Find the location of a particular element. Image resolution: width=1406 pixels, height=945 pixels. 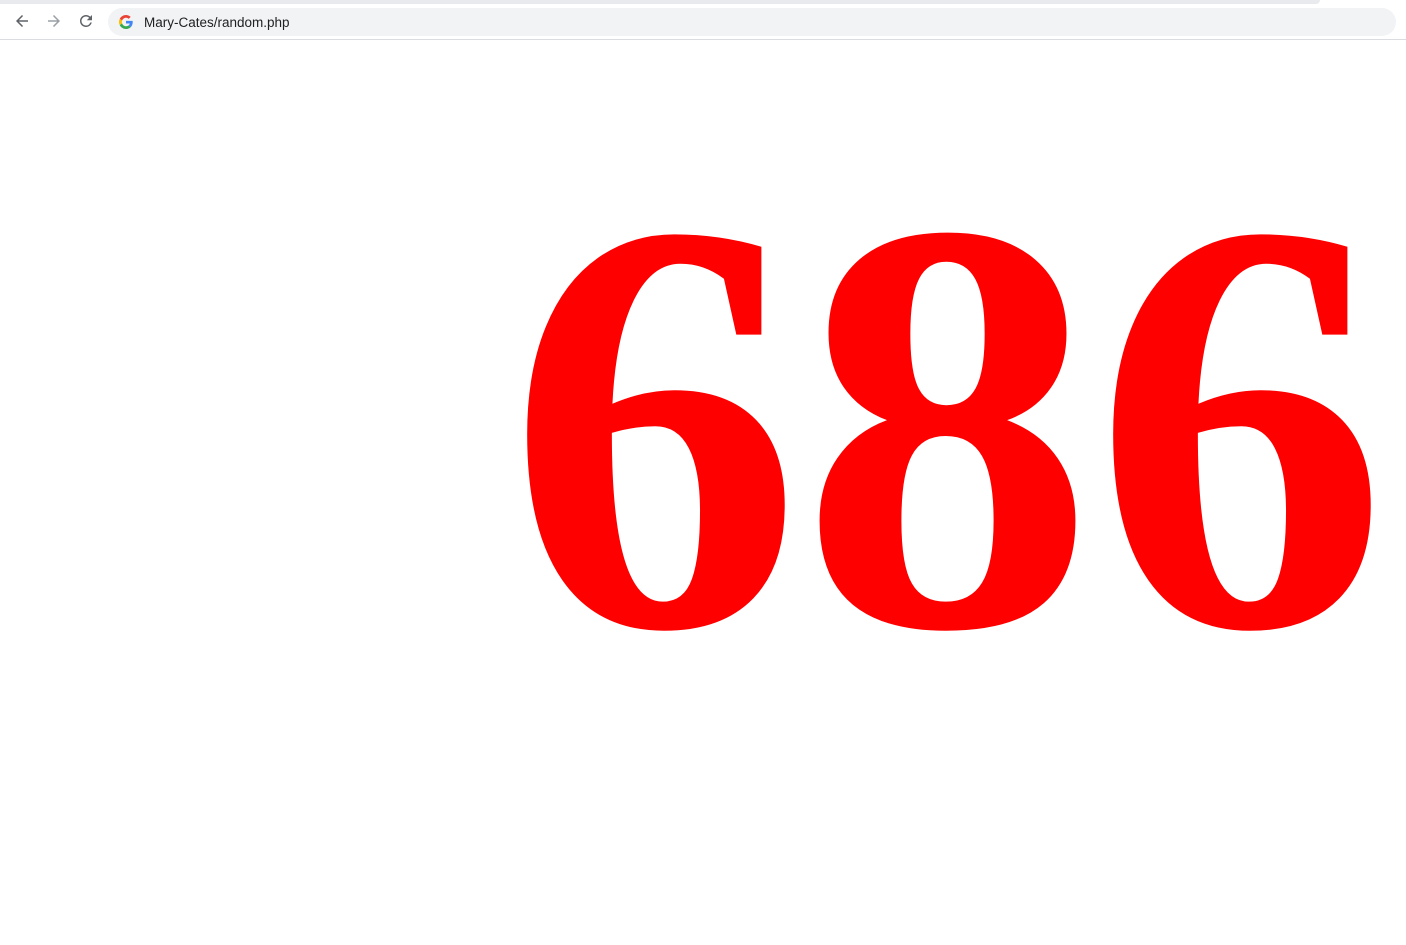

browser-toolbar: Mary-Cates/random.php is located at coordinates (703, 20).